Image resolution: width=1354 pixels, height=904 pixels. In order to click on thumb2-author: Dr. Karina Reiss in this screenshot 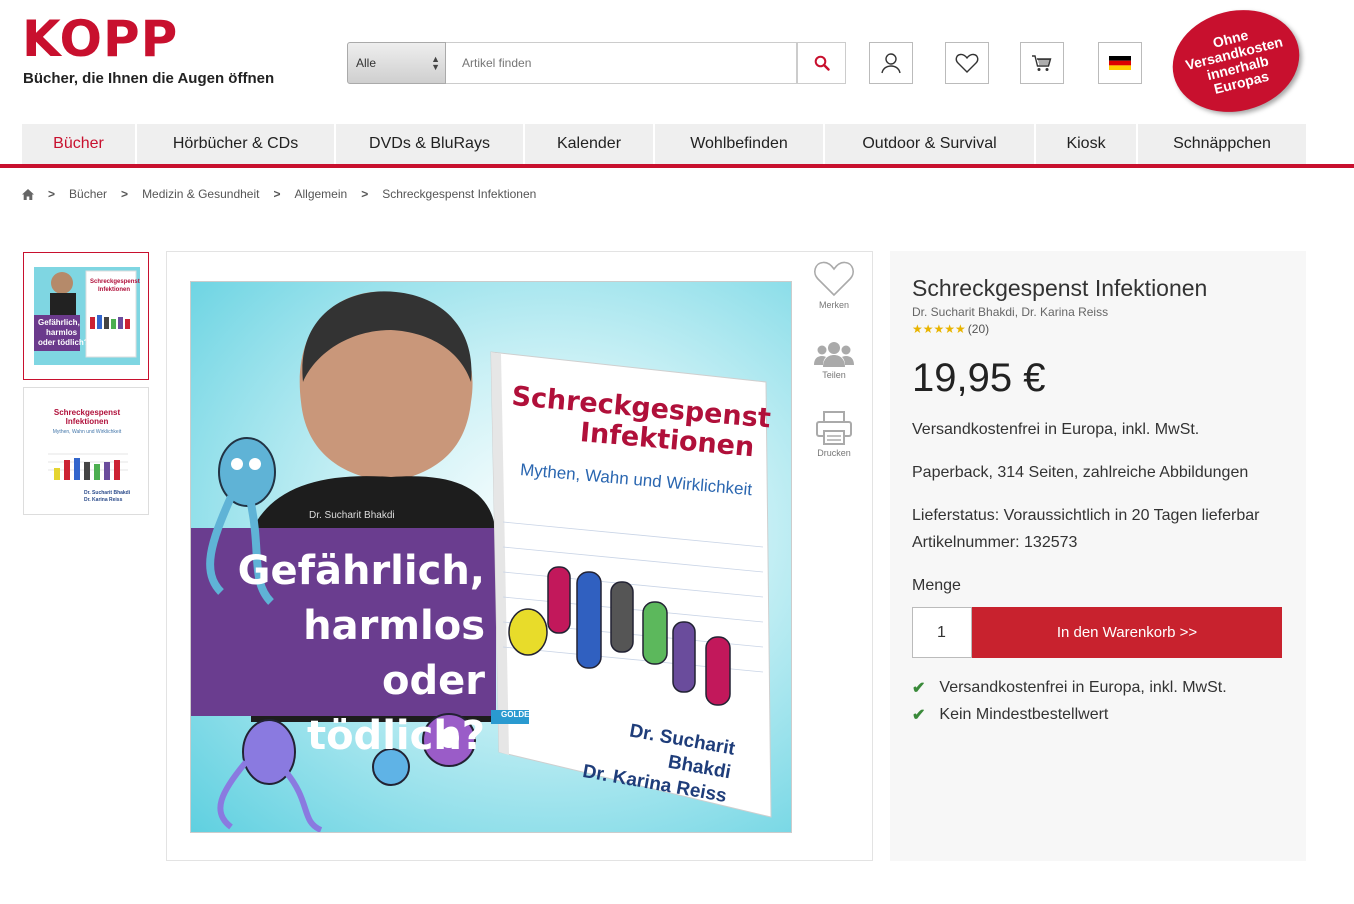, I will do `click(103, 500)`.